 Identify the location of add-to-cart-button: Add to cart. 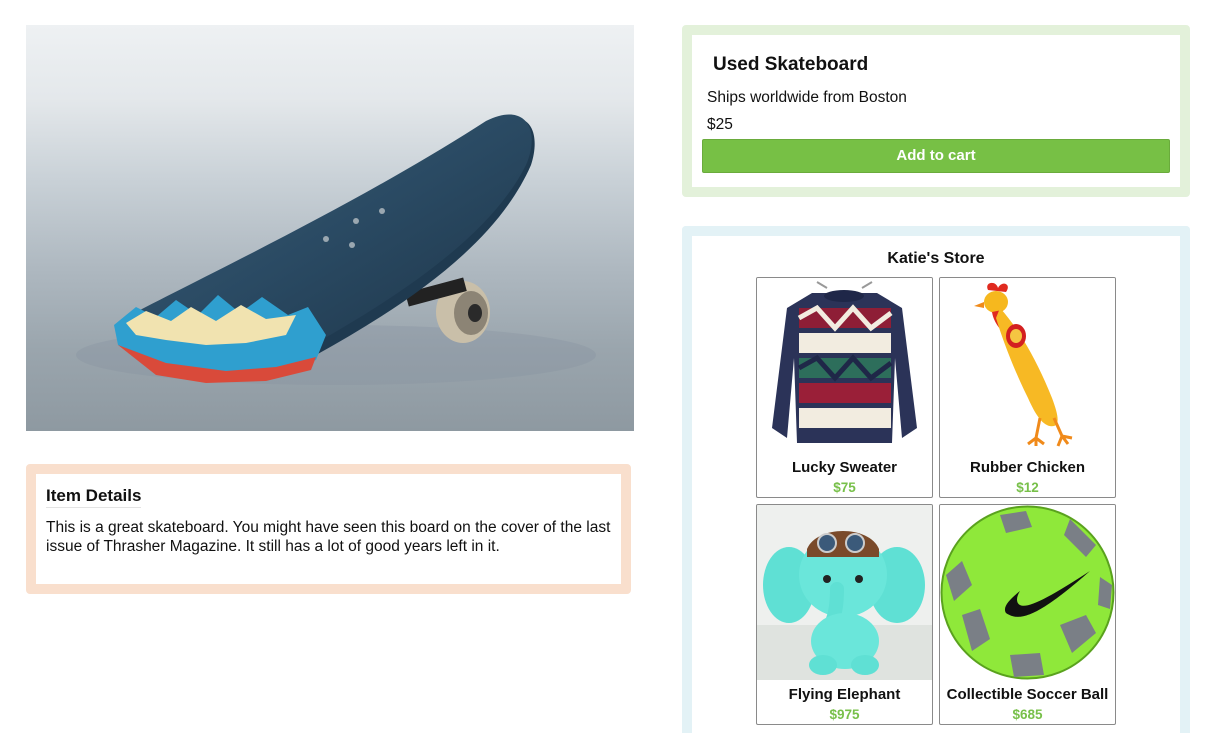
(936, 156).